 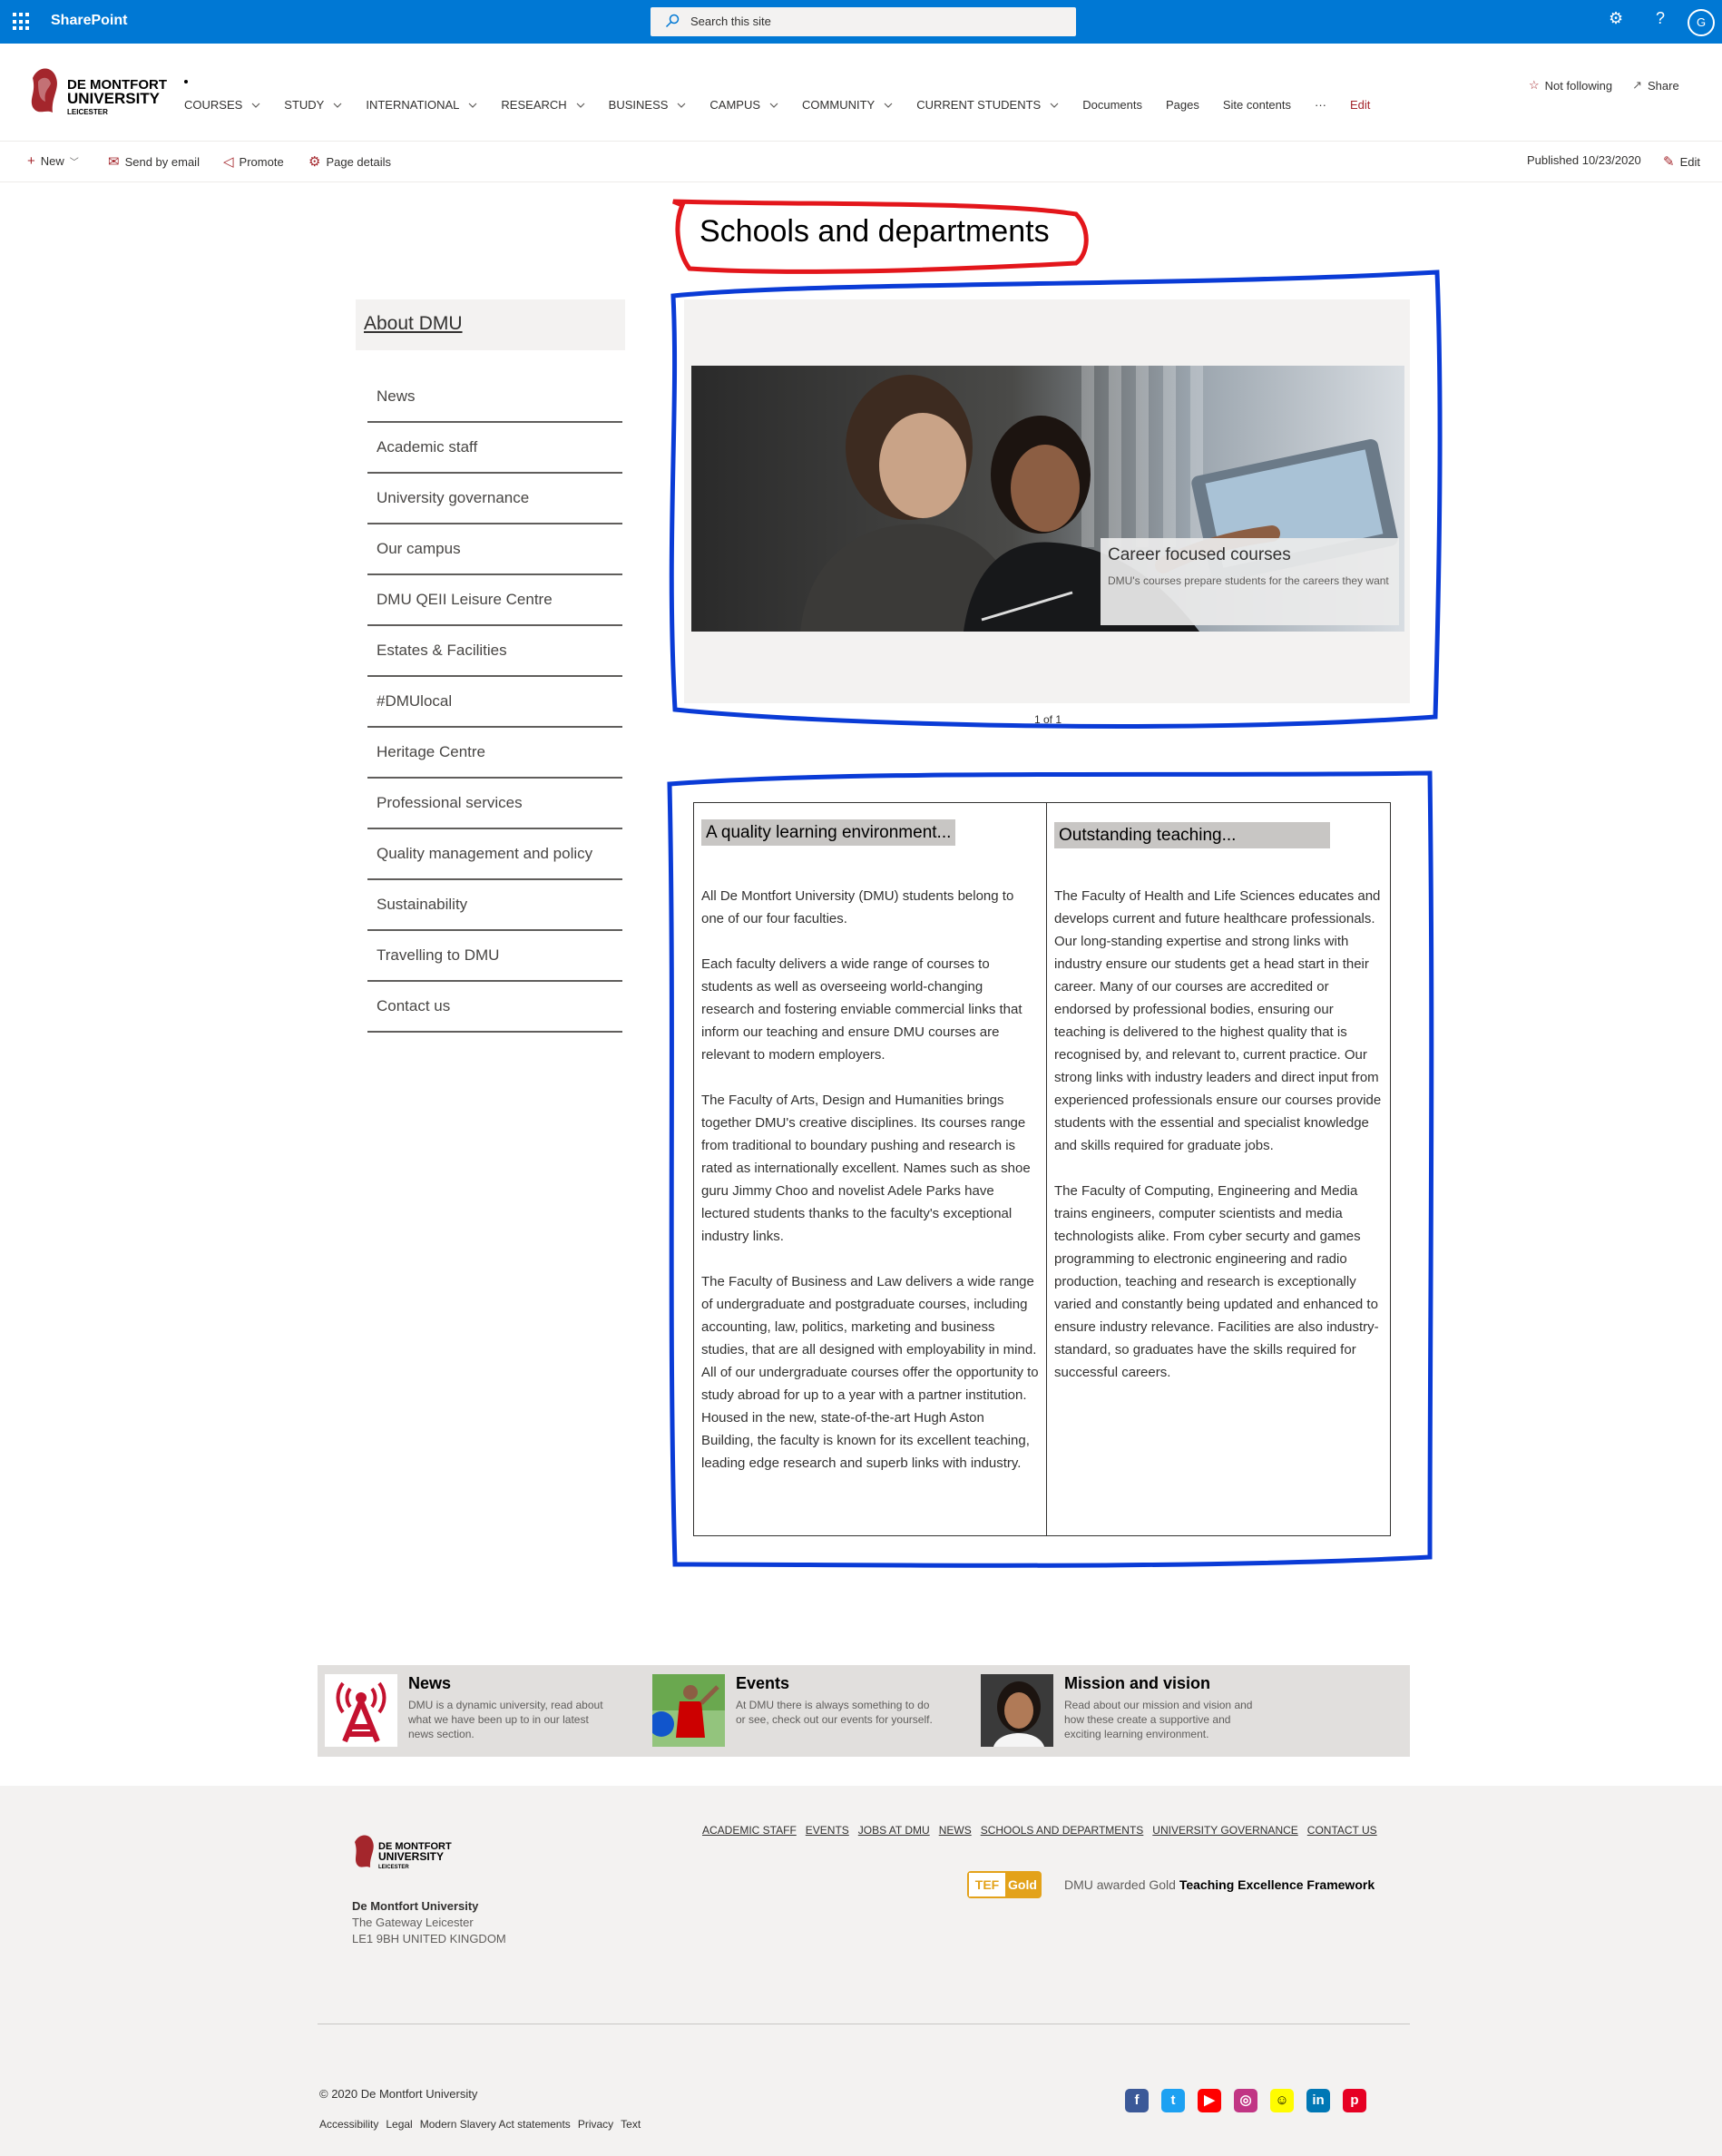 What do you see at coordinates (1321, 105) in the screenshot?
I see `nav-more-button: ···` at bounding box center [1321, 105].